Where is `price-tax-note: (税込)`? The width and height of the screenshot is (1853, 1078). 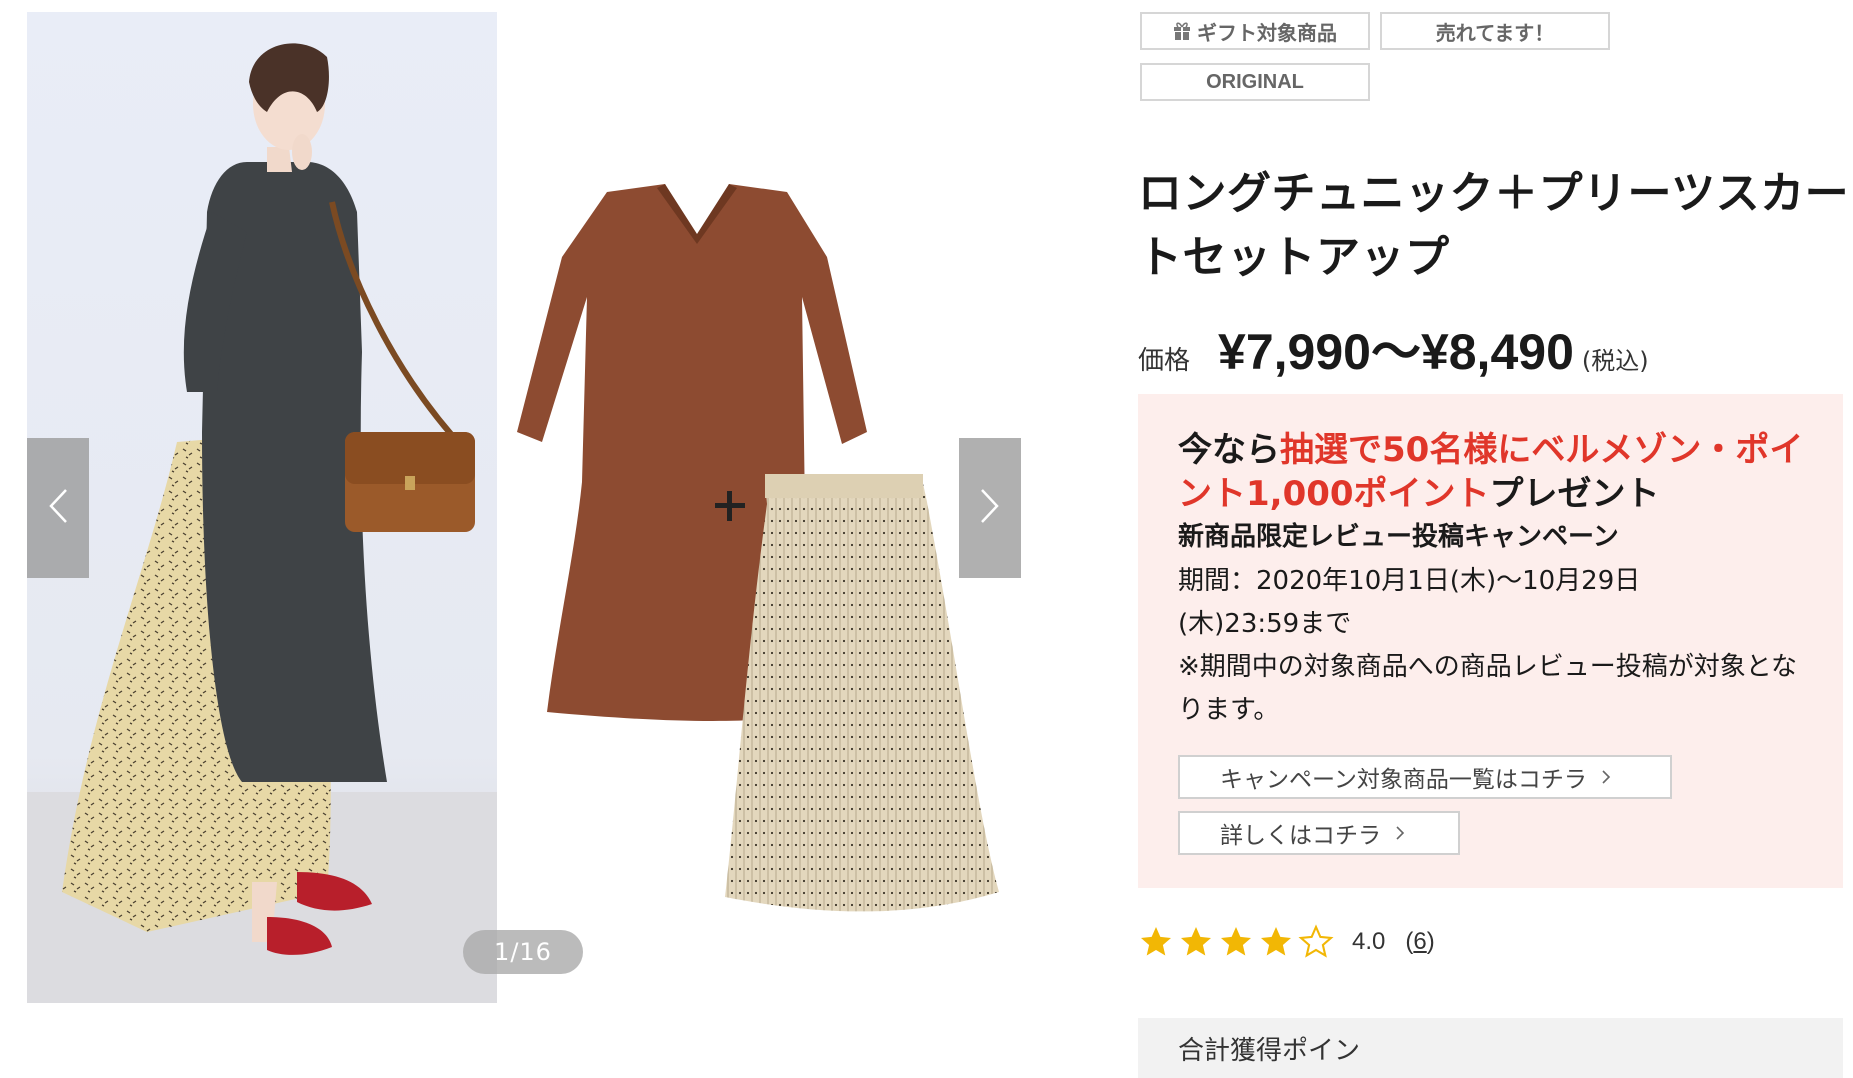
price-tax-note: (税込) is located at coordinates (1615, 361).